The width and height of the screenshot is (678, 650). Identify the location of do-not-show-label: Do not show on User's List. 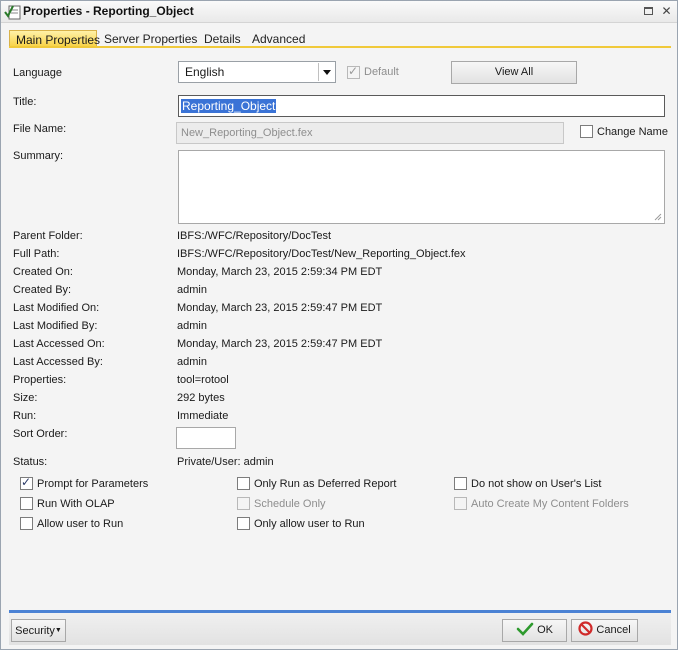
(536, 484).